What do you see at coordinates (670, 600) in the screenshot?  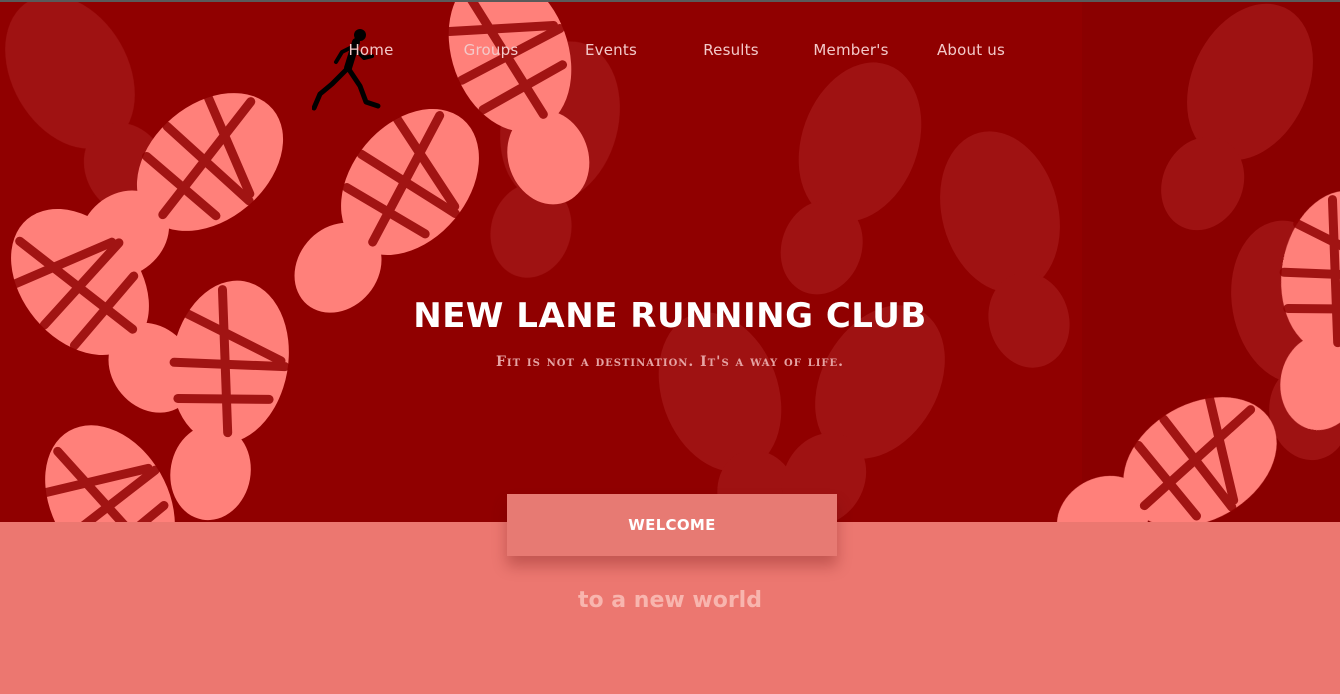 I see `welcome-subtitle: to a new world` at bounding box center [670, 600].